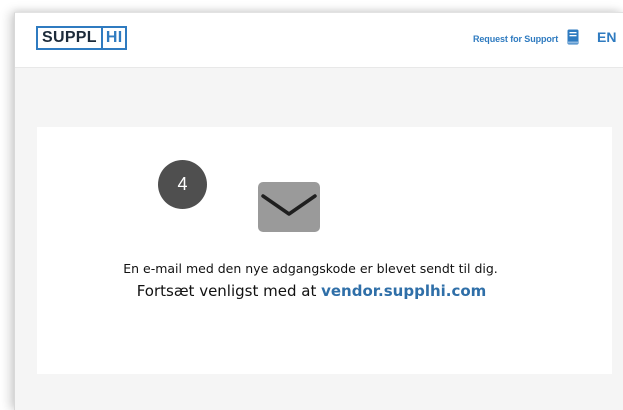 The width and height of the screenshot is (623, 410). I want to click on supplhi-logo: SUPPL HI, so click(82, 38).